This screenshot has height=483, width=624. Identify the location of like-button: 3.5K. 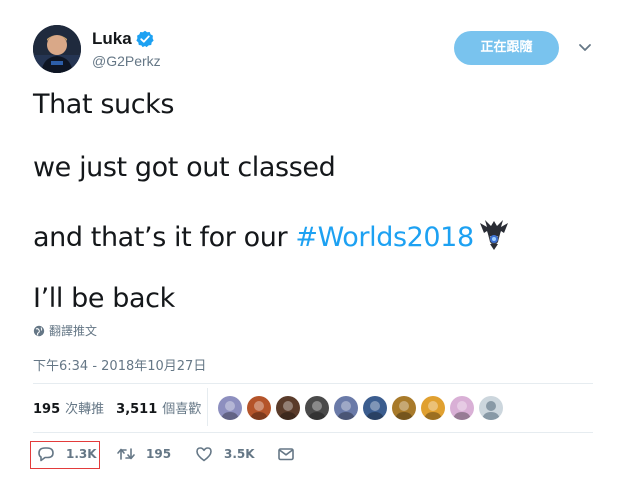
(224, 454).